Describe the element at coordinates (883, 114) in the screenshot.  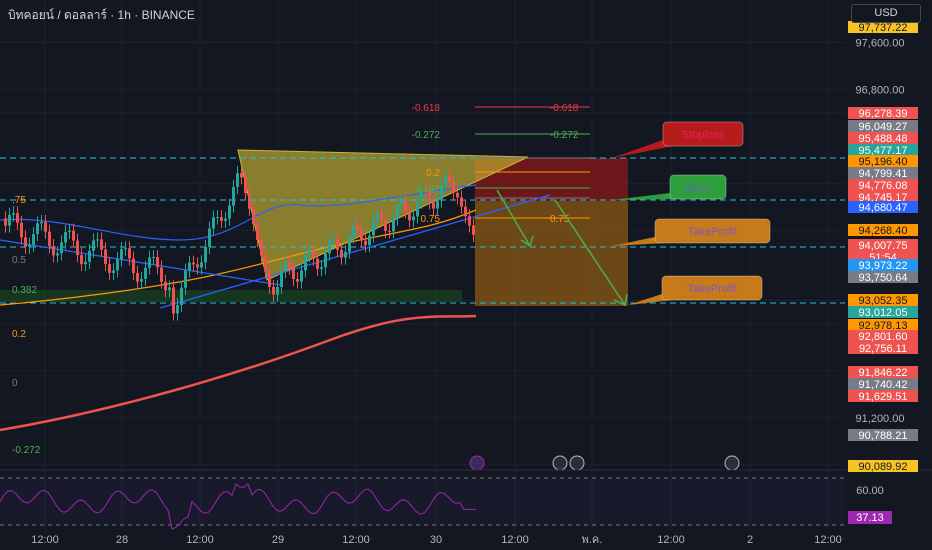
I see `price-label: 96,278.39` at that location.